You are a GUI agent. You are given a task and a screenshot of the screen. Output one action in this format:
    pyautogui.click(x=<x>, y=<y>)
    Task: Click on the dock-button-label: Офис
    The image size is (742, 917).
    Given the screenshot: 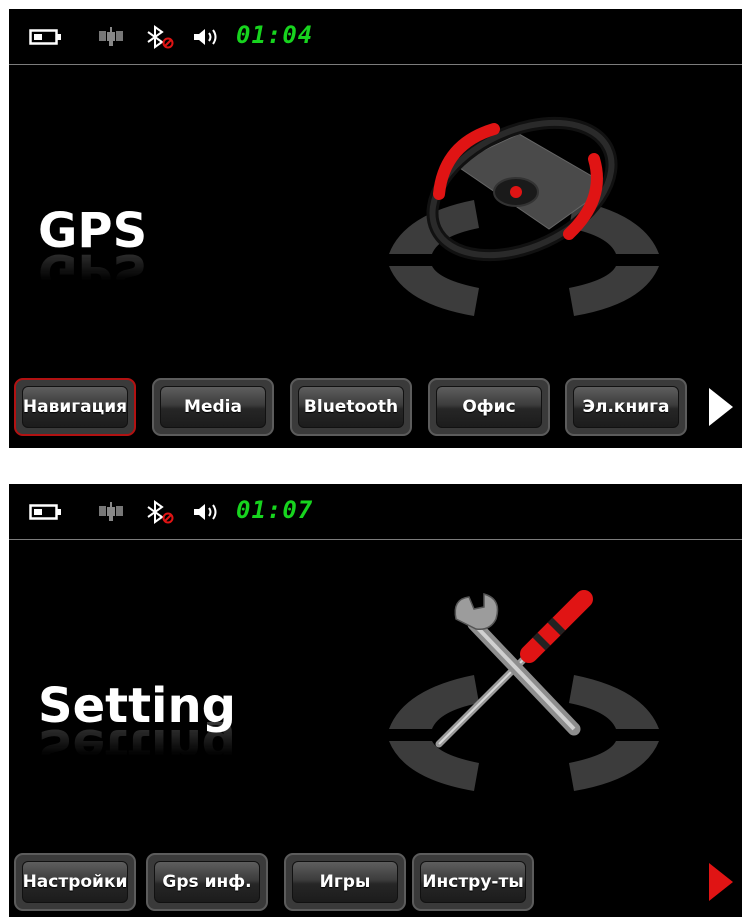 What is the action you would take?
    pyautogui.click(x=489, y=407)
    